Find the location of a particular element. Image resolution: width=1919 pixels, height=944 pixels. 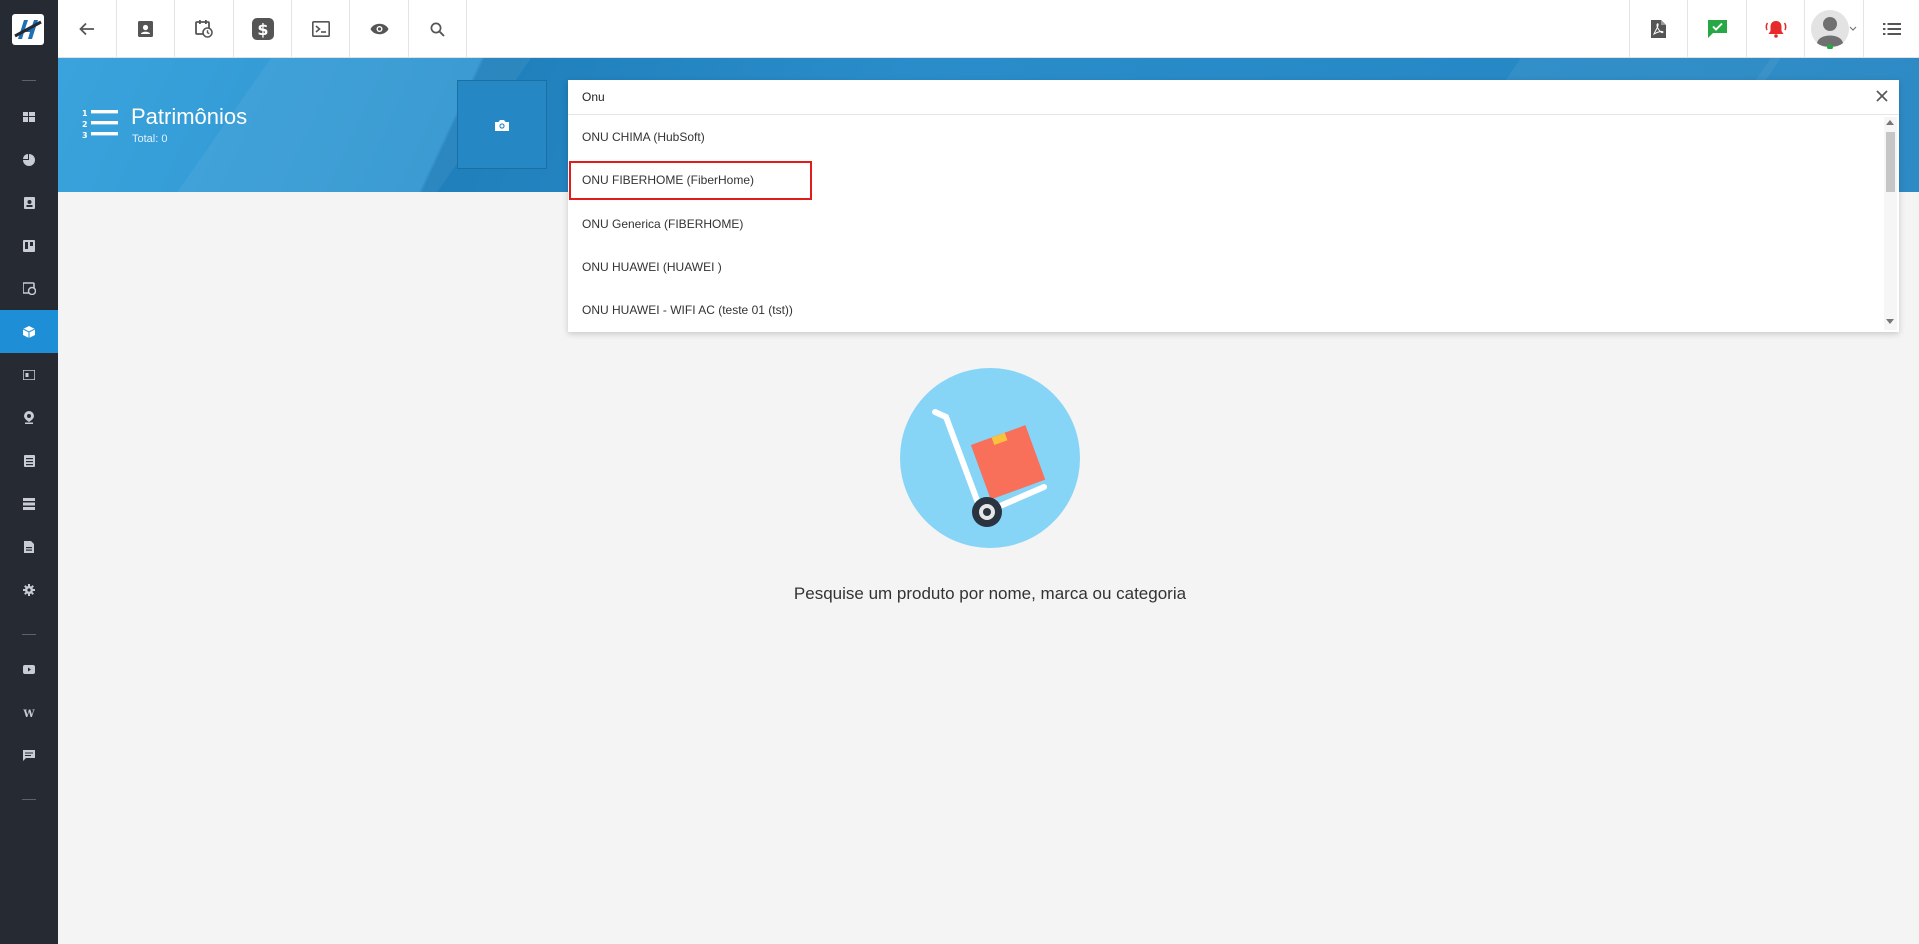

terminal-icon is located at coordinates (320, 29).